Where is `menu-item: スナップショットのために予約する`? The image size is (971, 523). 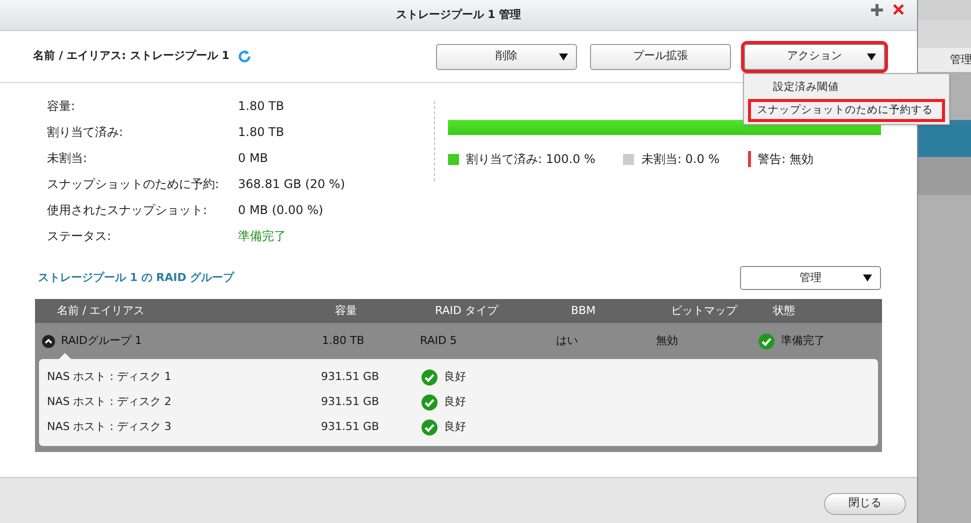
menu-item: スナップショットのために予約する is located at coordinates (846, 110).